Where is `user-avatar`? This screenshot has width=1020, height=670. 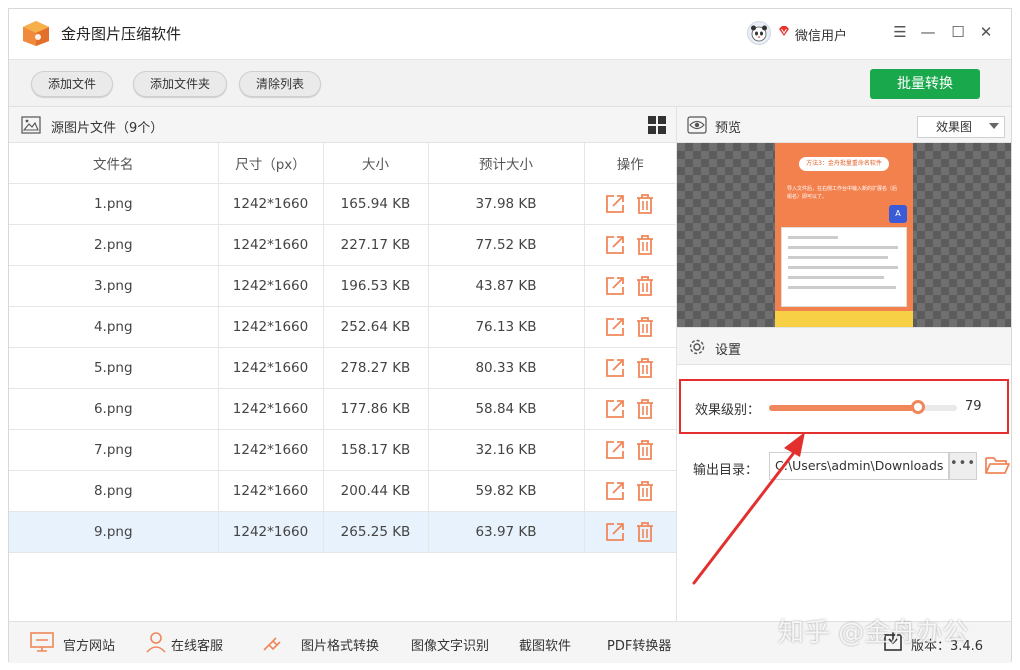 user-avatar is located at coordinates (759, 33).